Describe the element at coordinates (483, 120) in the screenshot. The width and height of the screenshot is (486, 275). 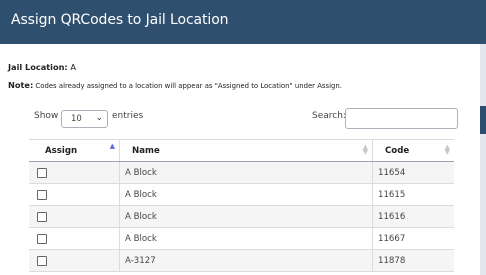
I see `background-header-bar` at that location.